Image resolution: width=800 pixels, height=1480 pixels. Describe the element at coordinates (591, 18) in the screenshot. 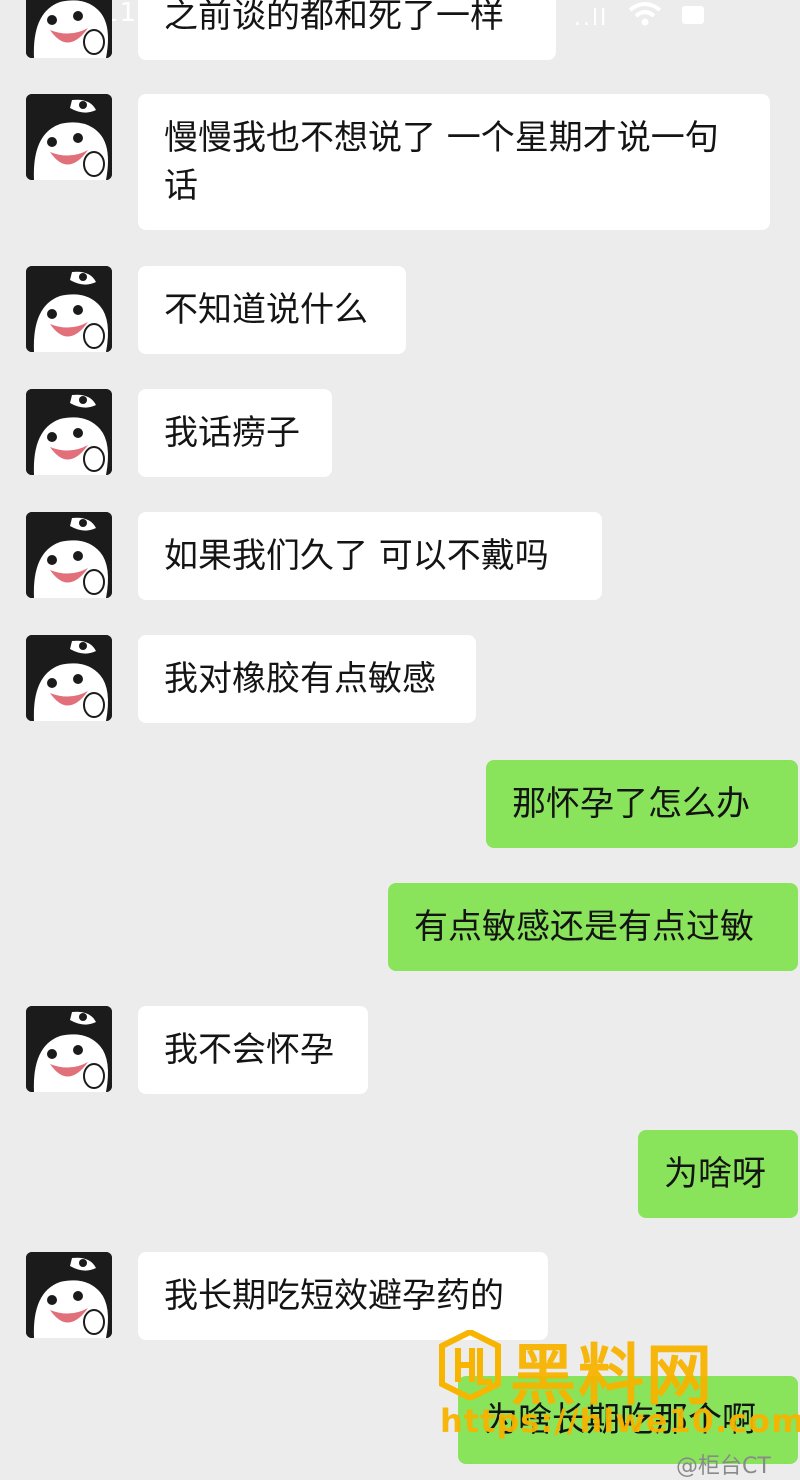

I see `signal-icon: ..ll` at that location.